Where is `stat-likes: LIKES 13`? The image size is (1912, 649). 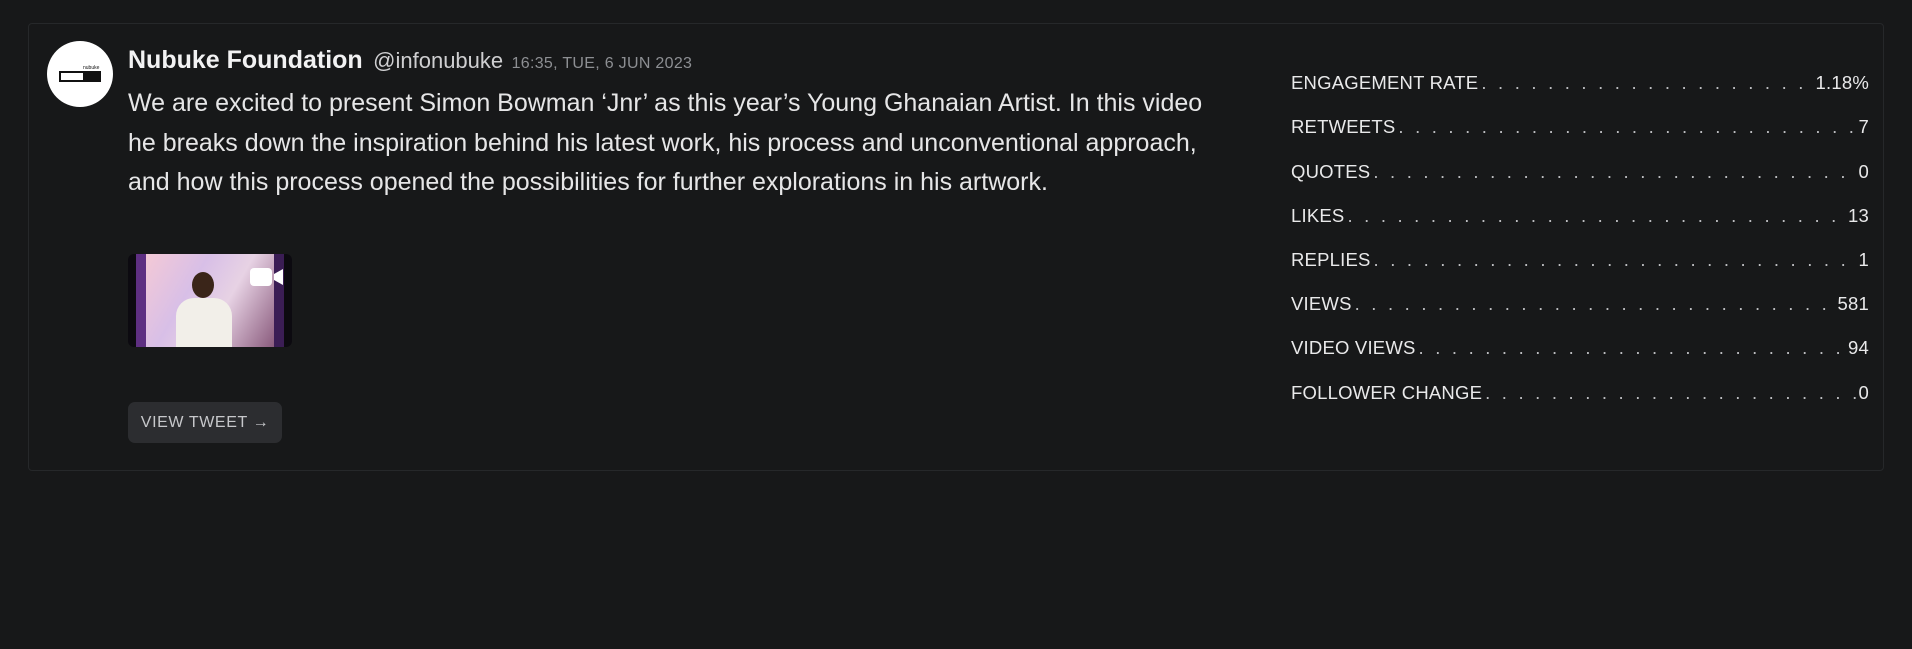 stat-likes: LIKES 13 is located at coordinates (1580, 205).